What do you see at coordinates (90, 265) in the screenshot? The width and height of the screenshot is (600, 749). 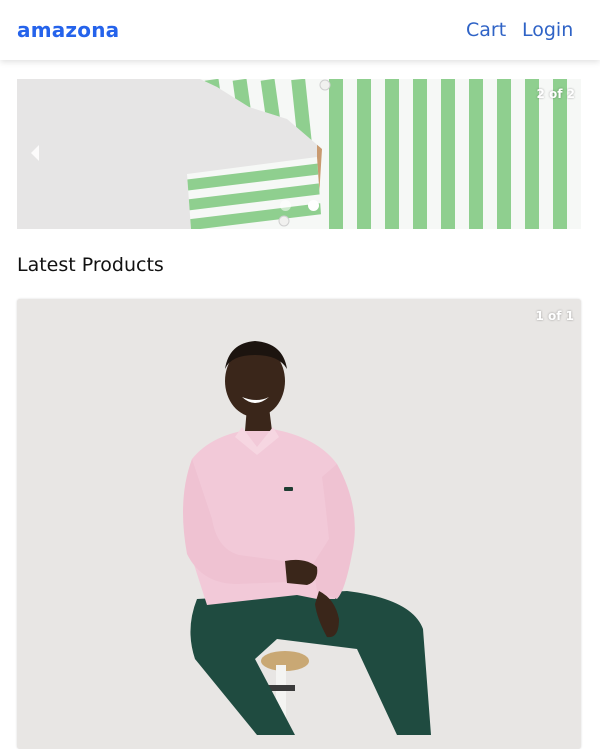 I see `section-title-latest-products: Latest Products` at bounding box center [90, 265].